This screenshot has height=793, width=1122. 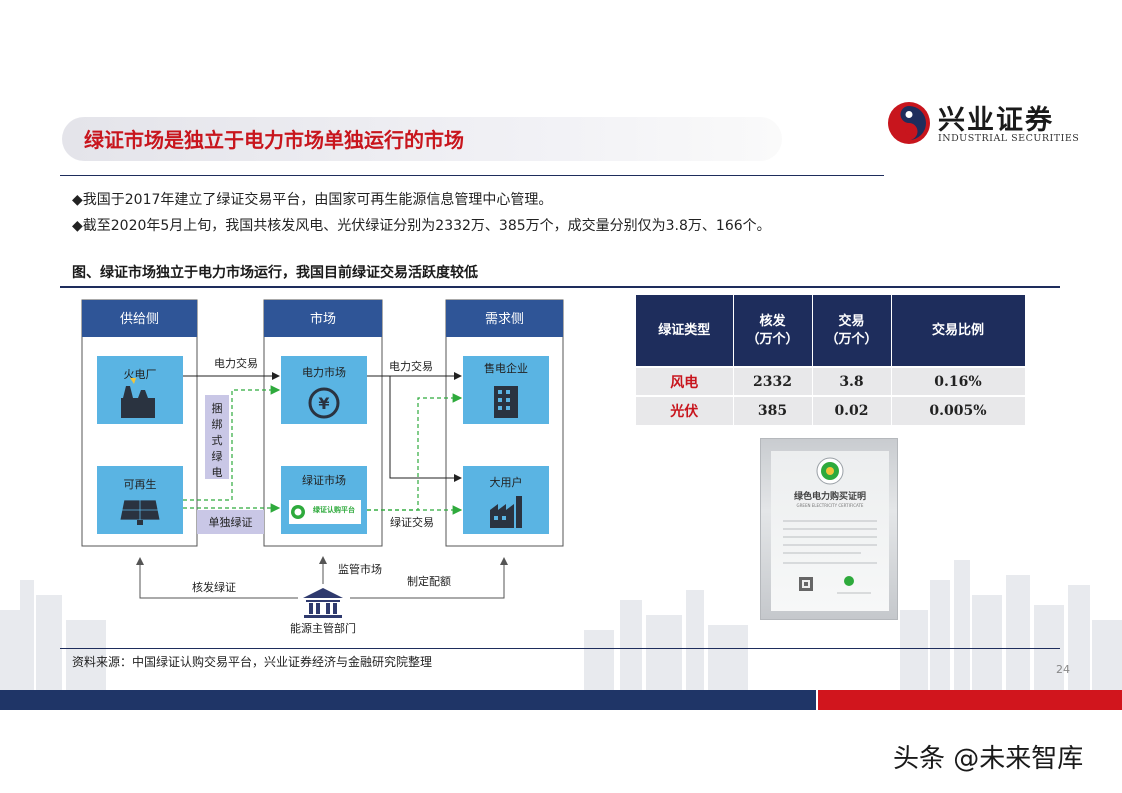 What do you see at coordinates (958, 331) in the screenshot?
I see `header-trade-ratio: 交易比例` at bounding box center [958, 331].